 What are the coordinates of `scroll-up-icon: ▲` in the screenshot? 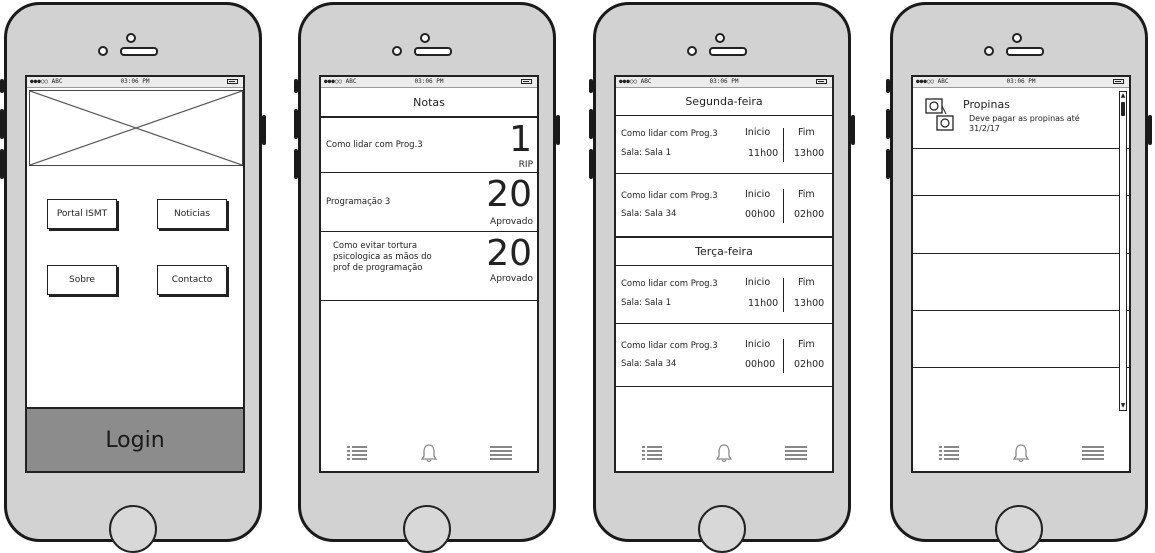 It's located at (1123, 96).